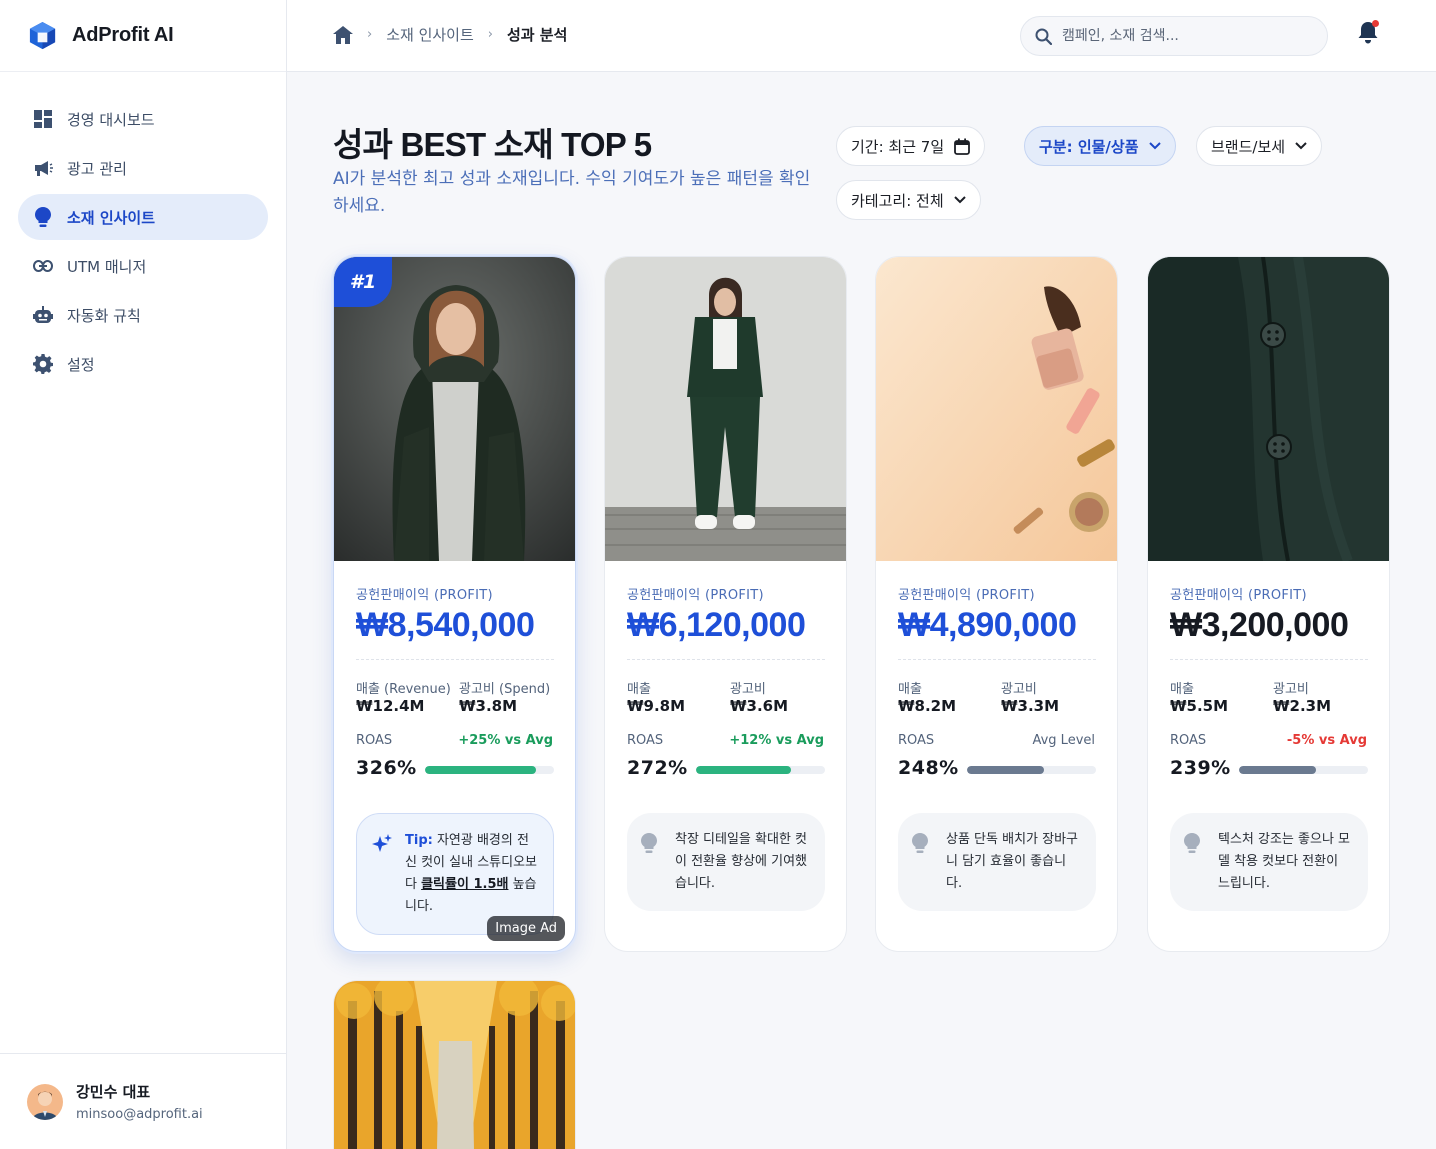  Describe the element at coordinates (1259, 625) in the screenshot. I see `profit-value: ₩3,200,000` at that location.